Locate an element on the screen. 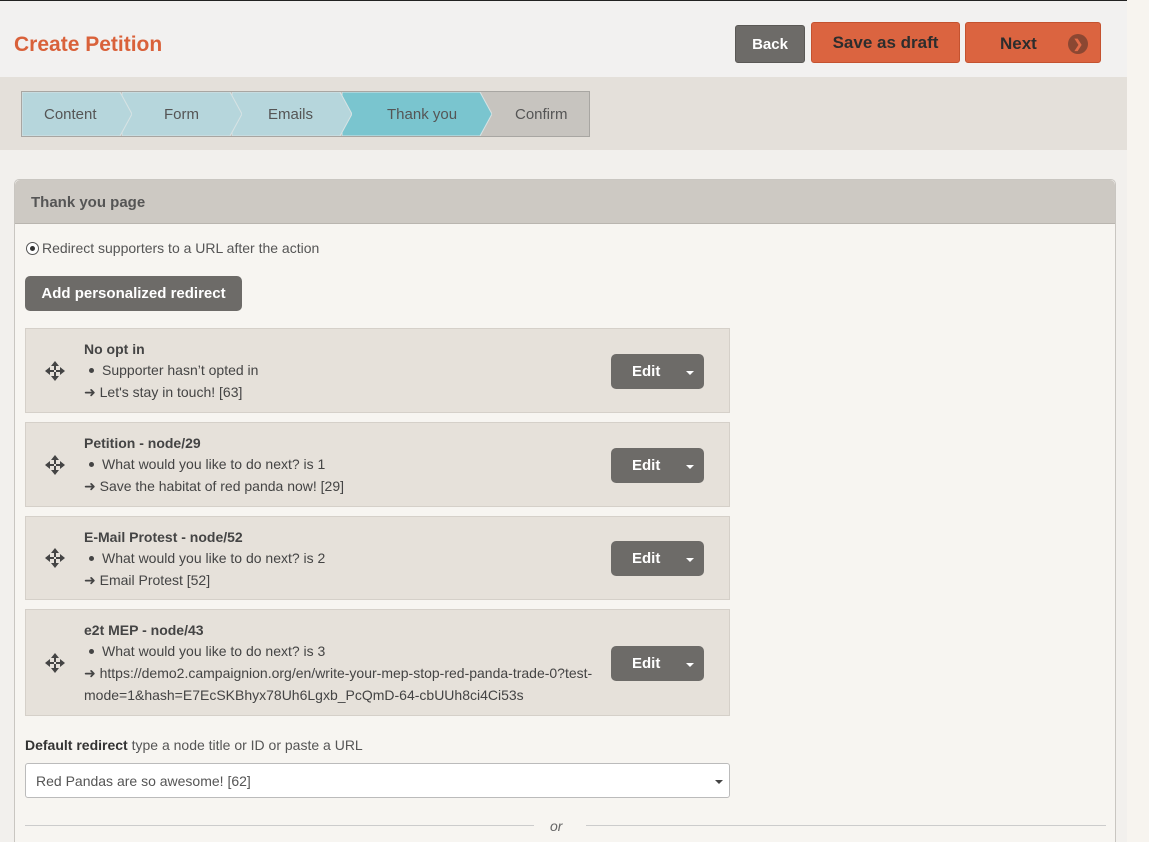 The image size is (1149, 842). step-label: Emails is located at coordinates (291, 114).